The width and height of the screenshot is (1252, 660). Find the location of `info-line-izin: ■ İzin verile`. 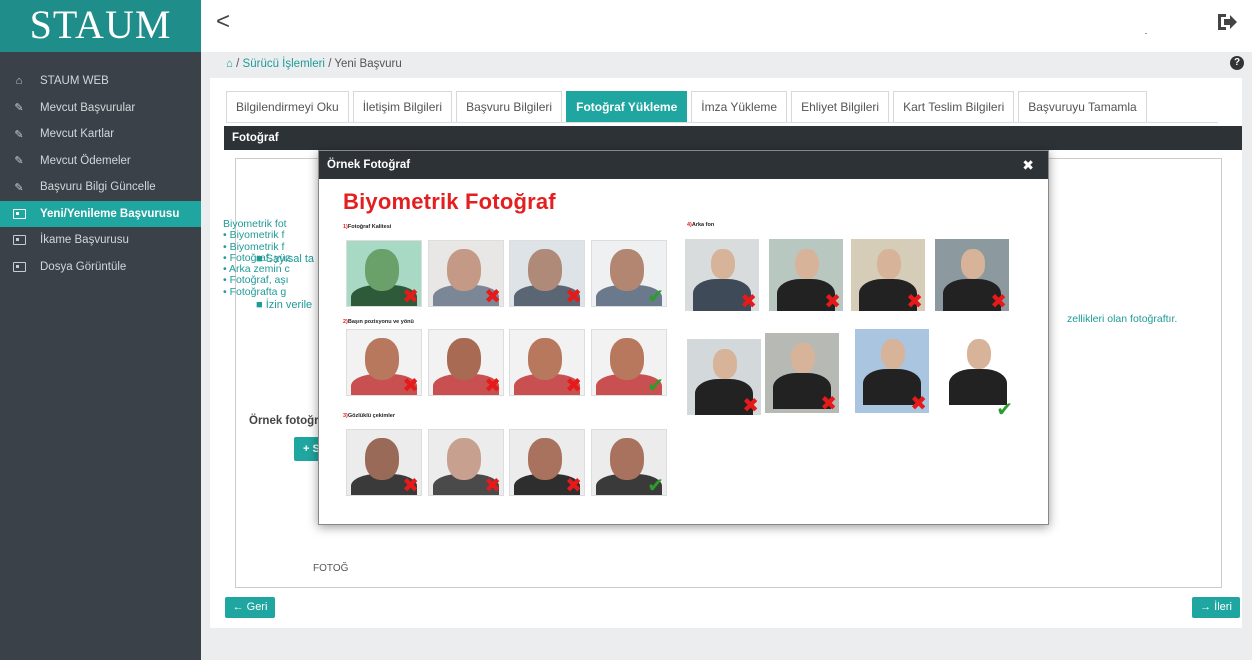

info-line-izin: ■ İzin verile is located at coordinates (284, 305).